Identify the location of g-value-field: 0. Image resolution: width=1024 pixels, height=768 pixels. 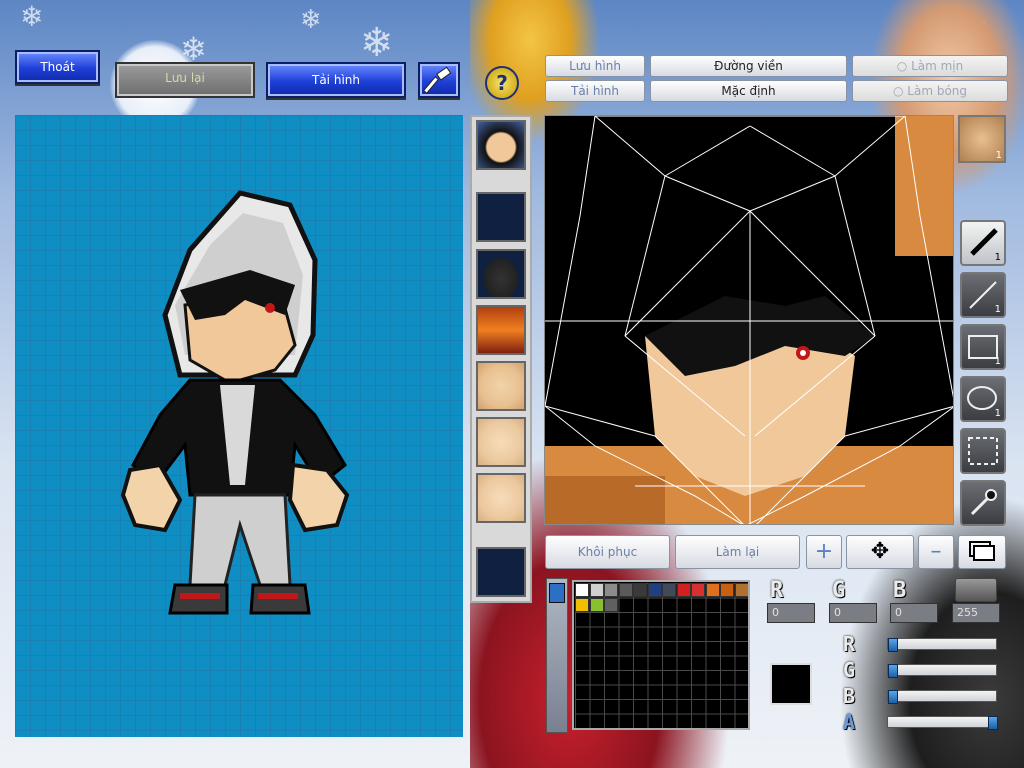
(853, 613).